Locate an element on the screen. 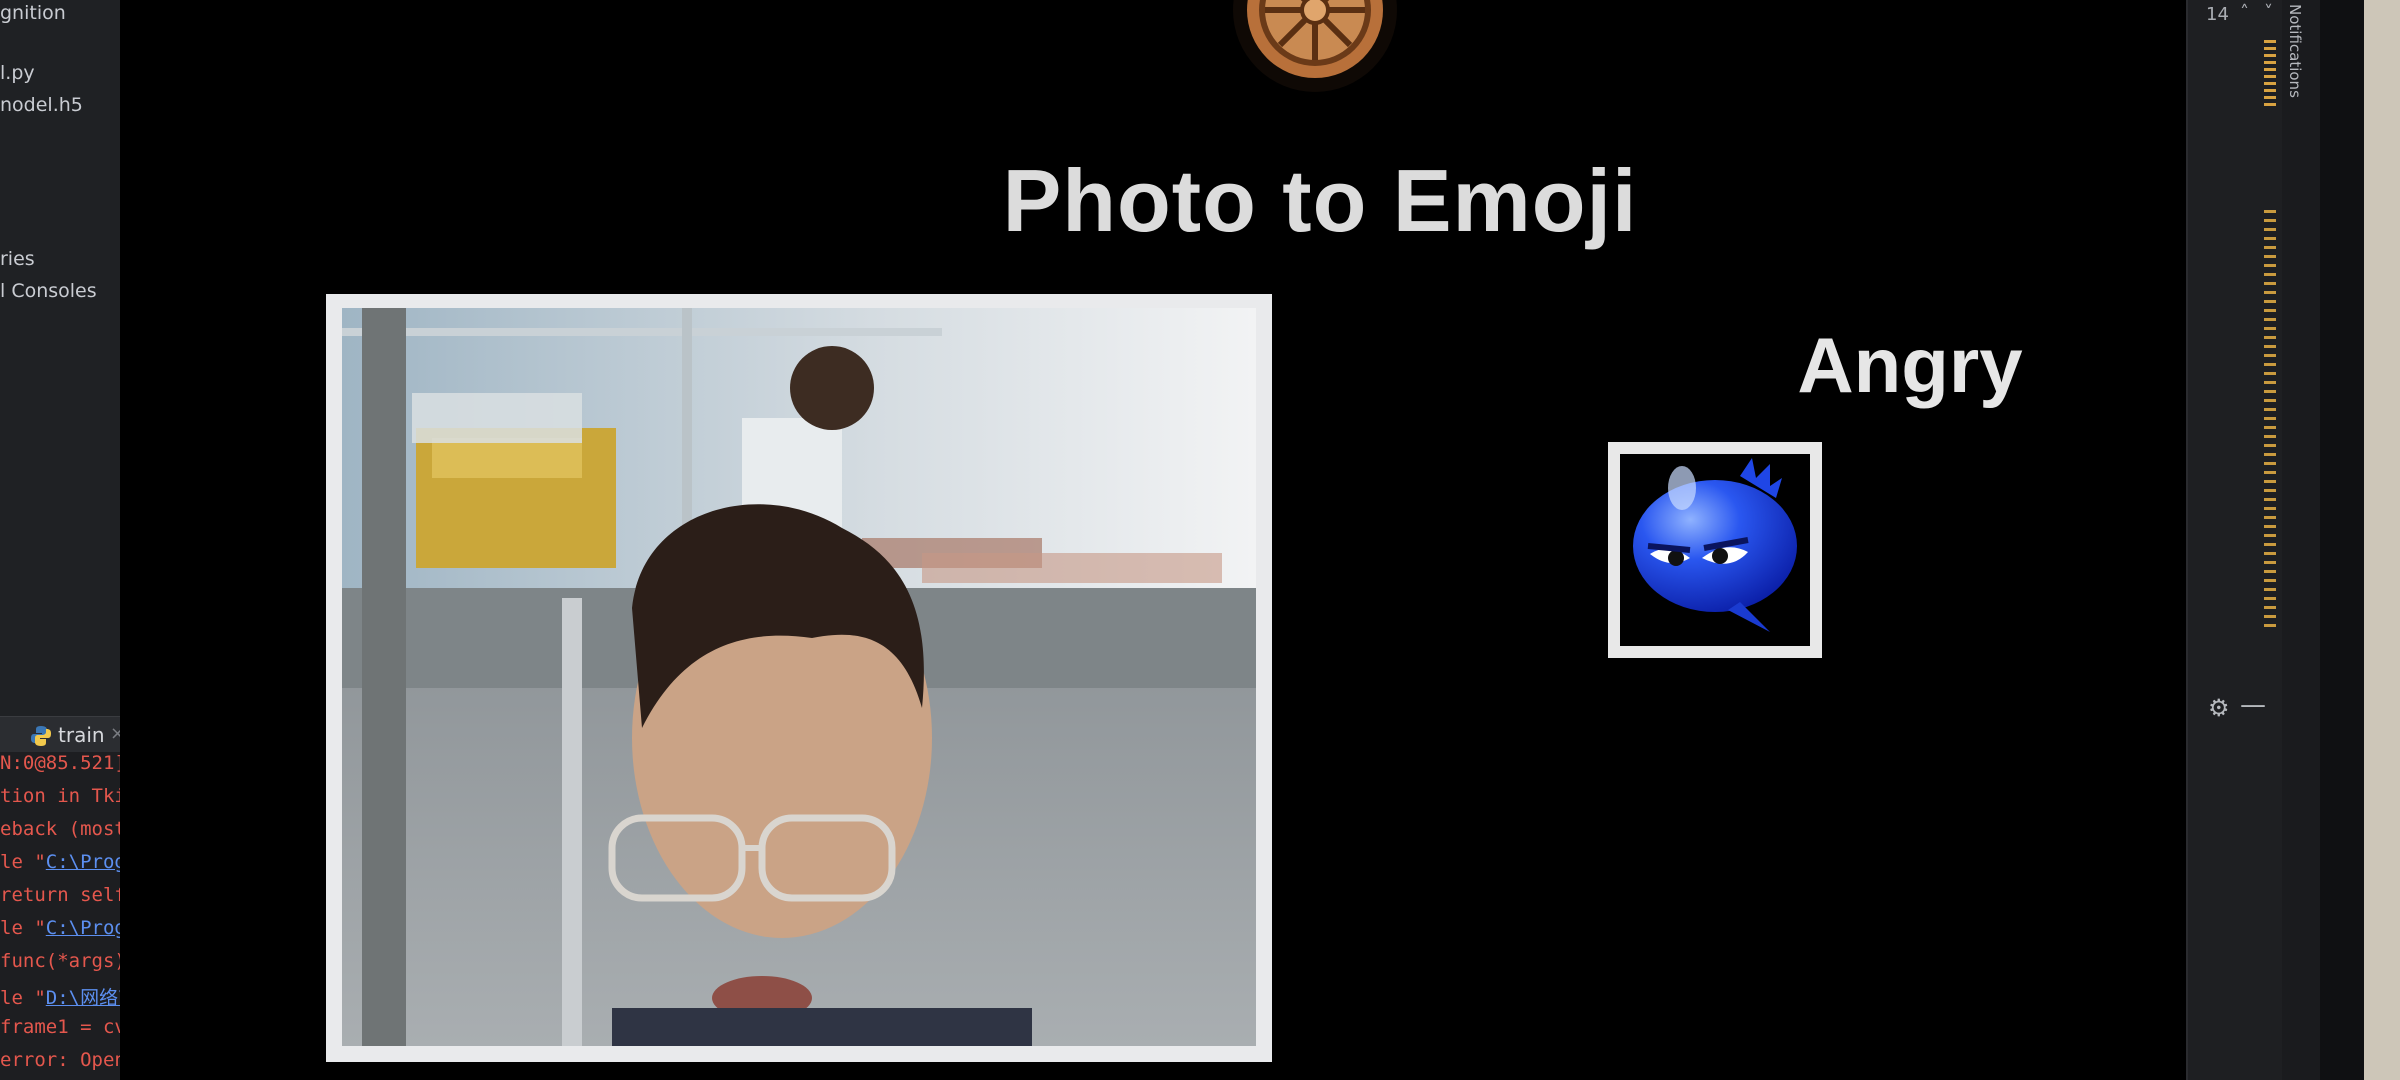  python-icon is located at coordinates (41, 738).